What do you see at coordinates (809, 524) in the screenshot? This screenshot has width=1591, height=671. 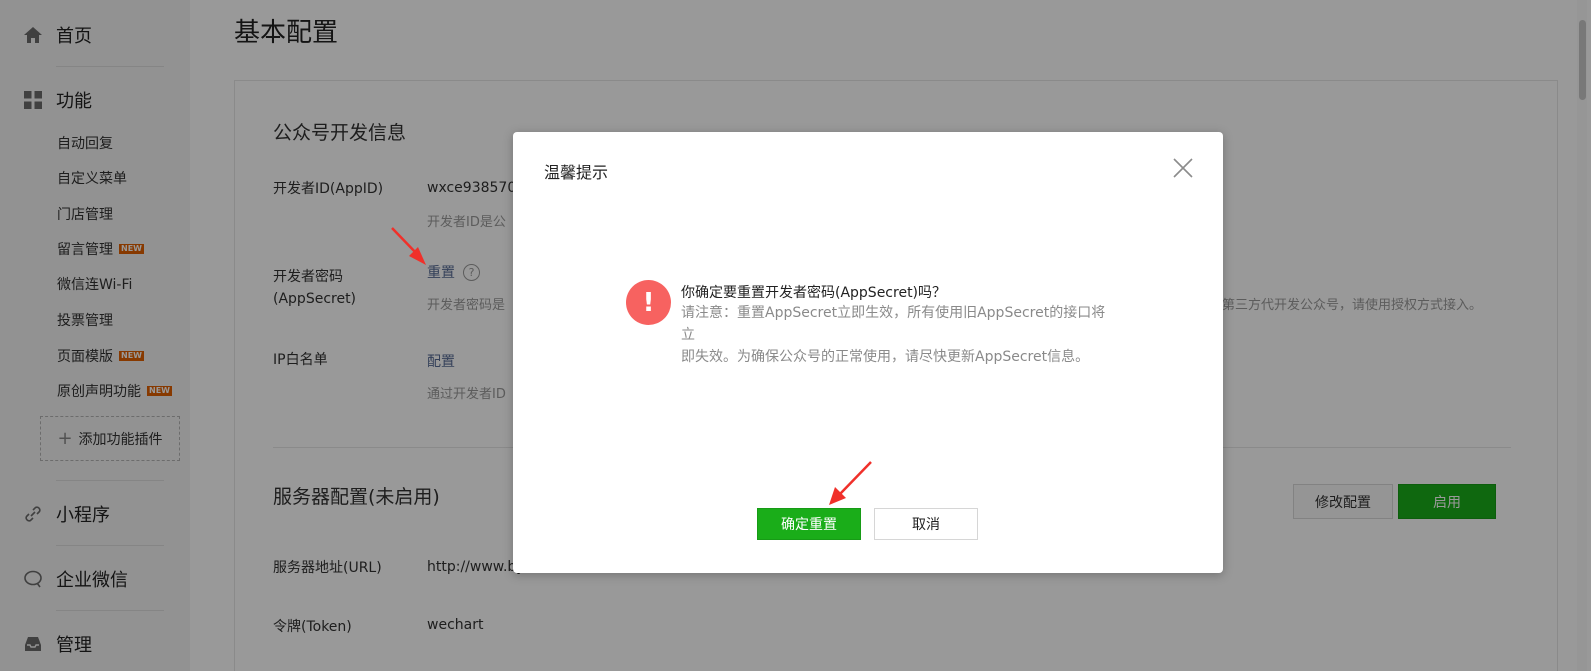 I see `confirm-reset-button: 确定重置` at bounding box center [809, 524].